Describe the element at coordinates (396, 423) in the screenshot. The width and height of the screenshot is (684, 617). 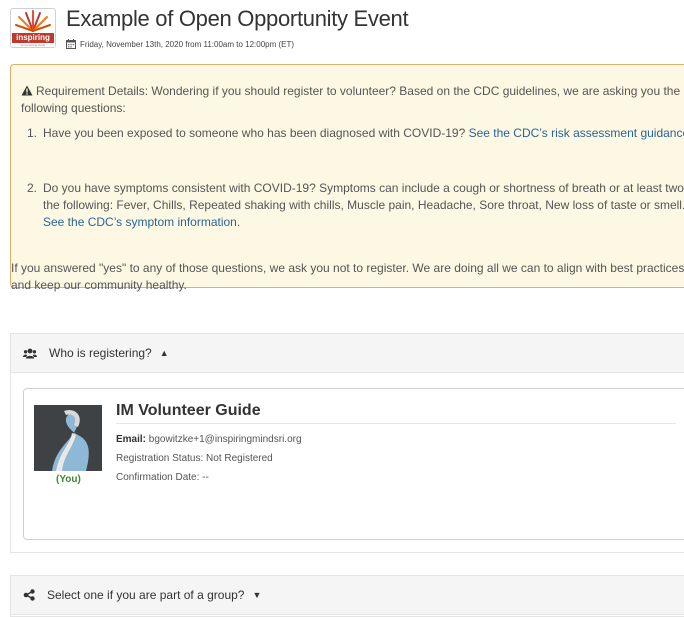
I see `divider` at that location.